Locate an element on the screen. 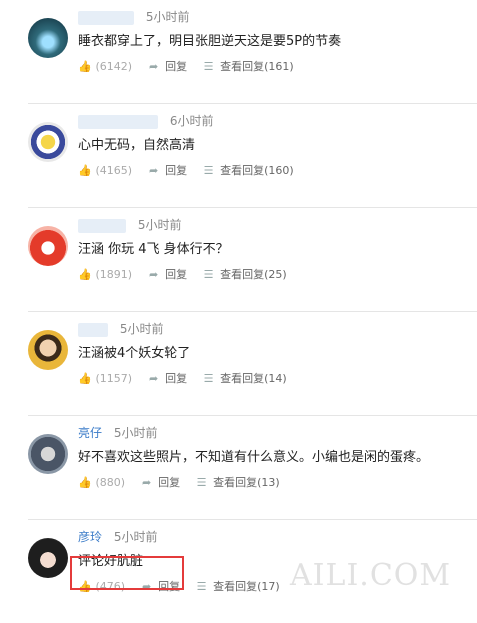 The width and height of the screenshot is (477, 623). view-replies-button: ☰ 查看回复(25) is located at coordinates (245, 274).